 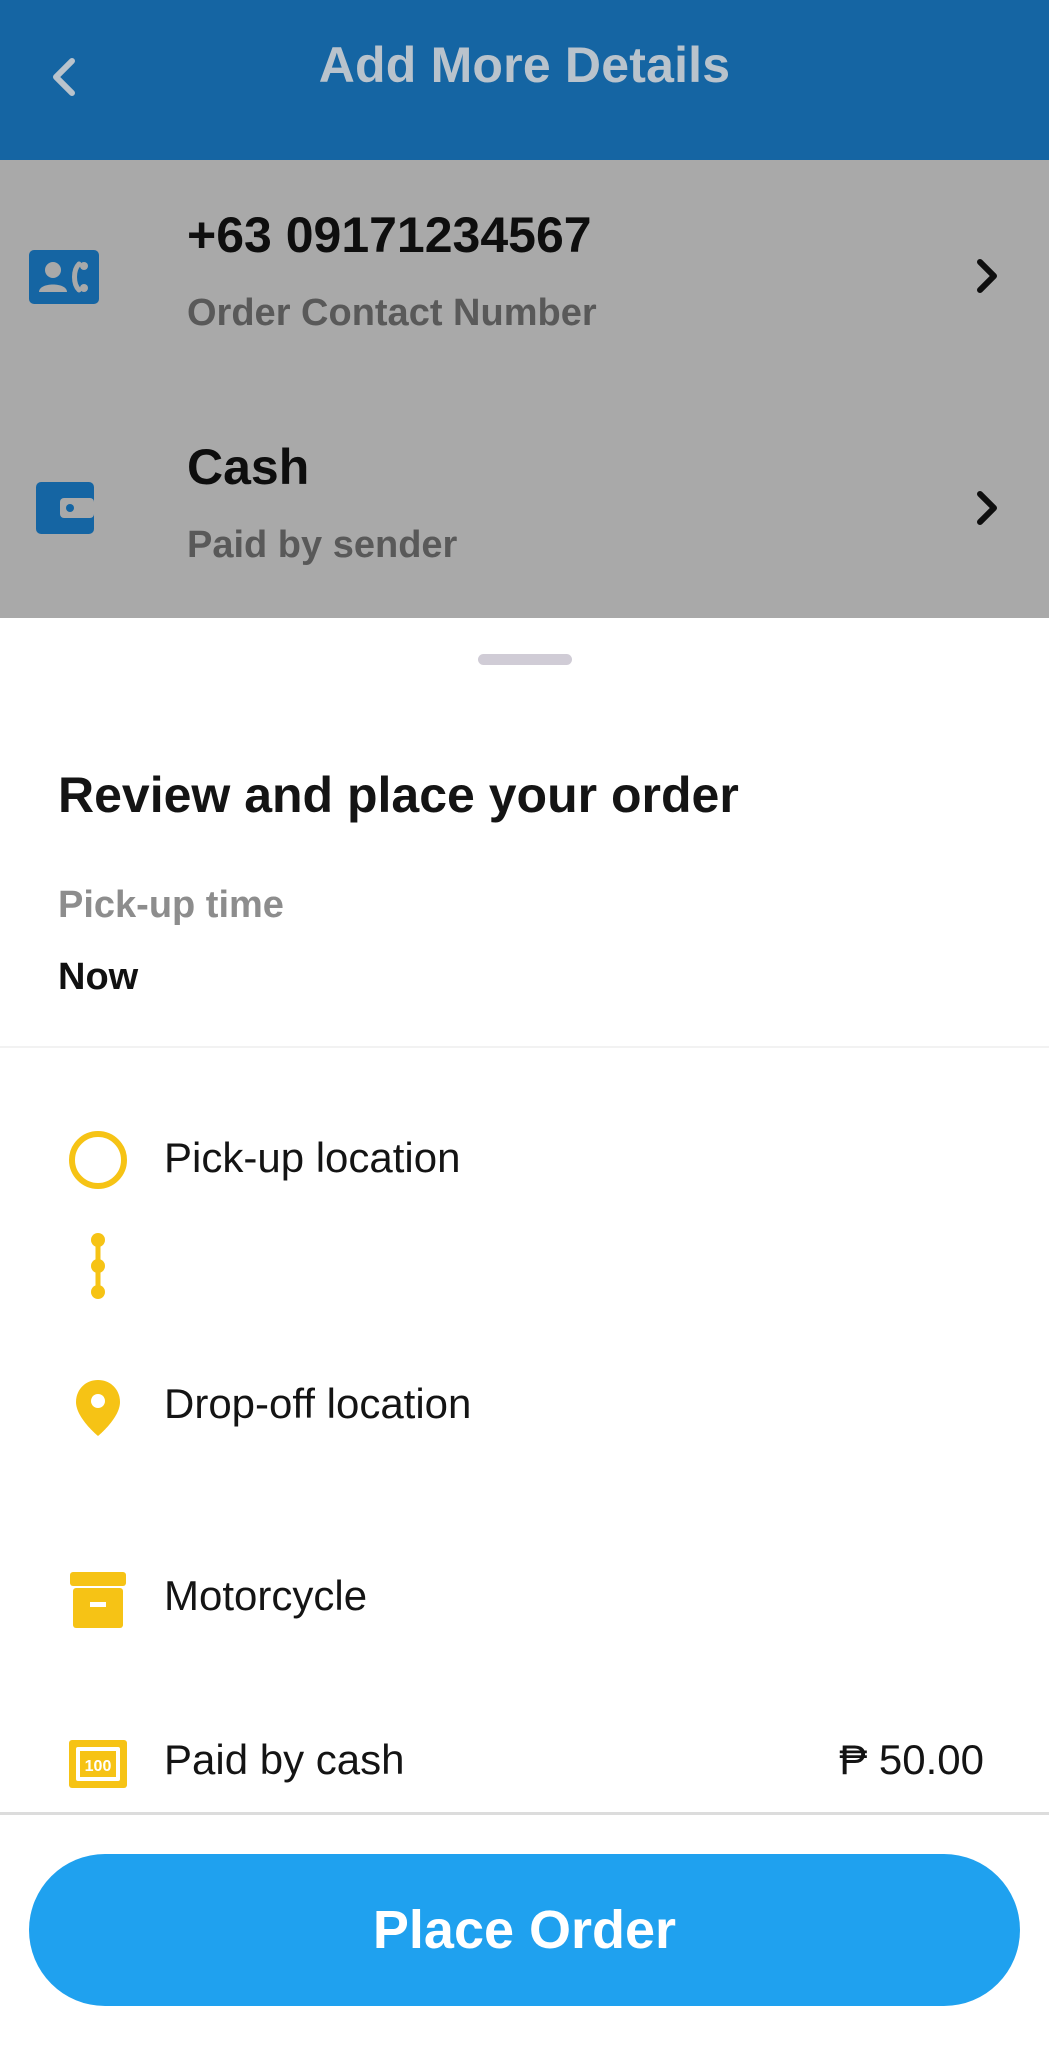 What do you see at coordinates (389, 235) in the screenshot?
I see `contact-number: +63 09171234567` at bounding box center [389, 235].